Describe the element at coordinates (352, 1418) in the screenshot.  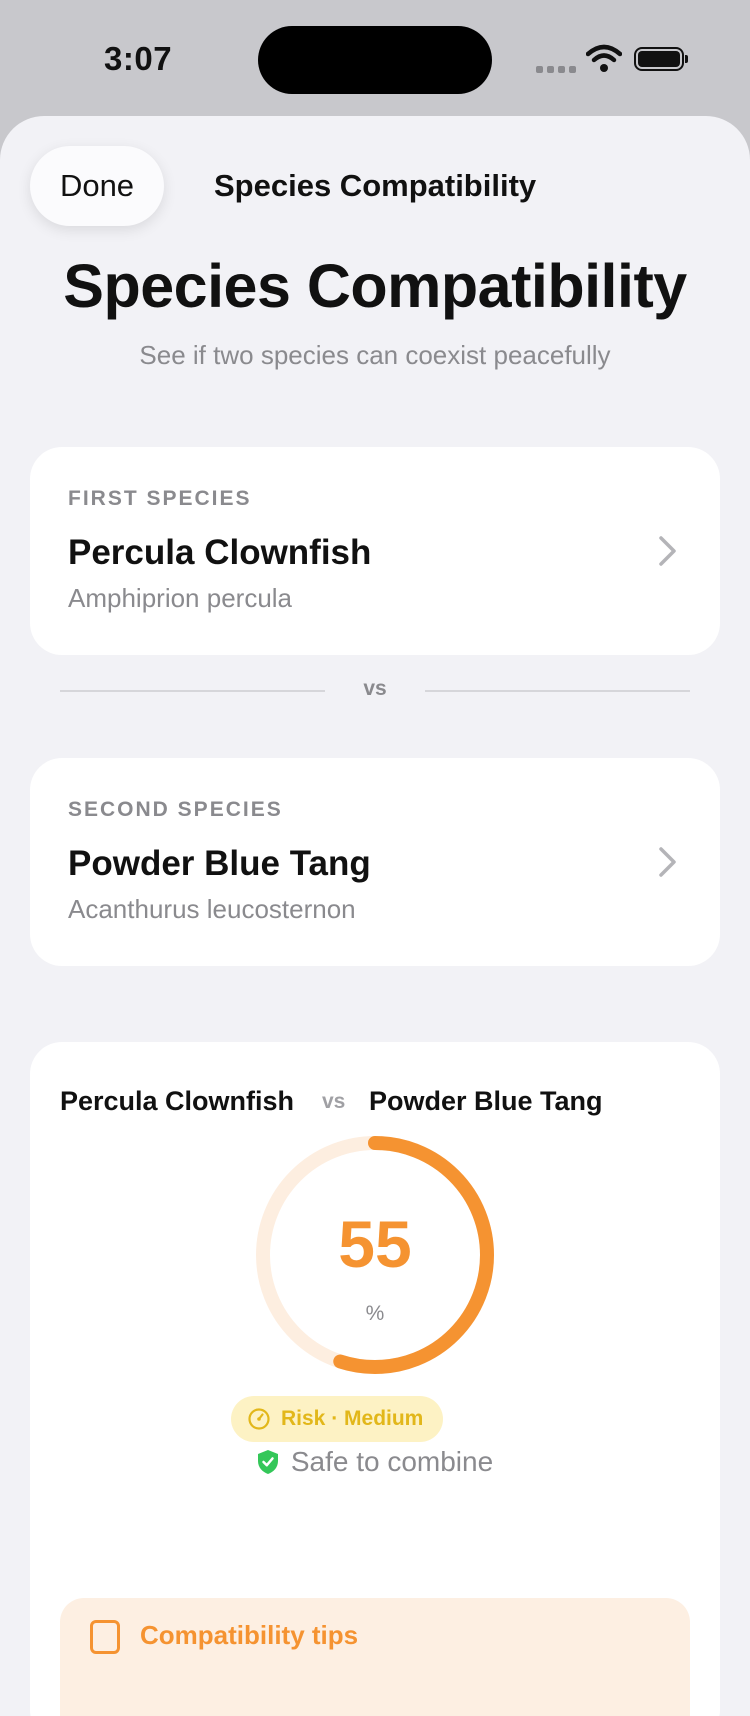
I see `risk-text: Risk · Medium` at that location.